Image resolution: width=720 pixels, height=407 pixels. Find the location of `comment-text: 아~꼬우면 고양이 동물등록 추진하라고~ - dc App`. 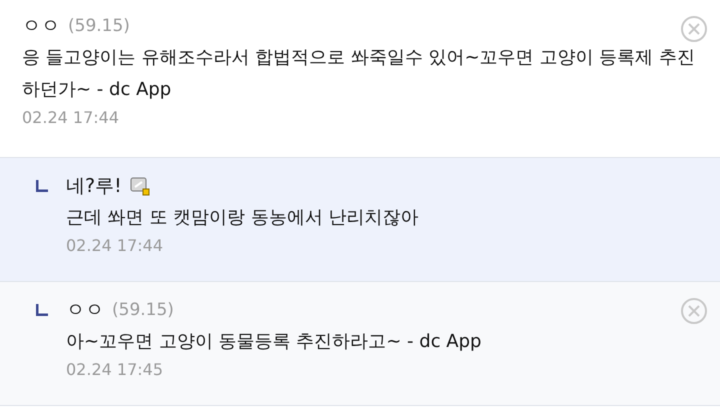

comment-text: 아~꼬우면 고양이 동물등록 추진하라고~ - dc App is located at coordinates (274, 342).